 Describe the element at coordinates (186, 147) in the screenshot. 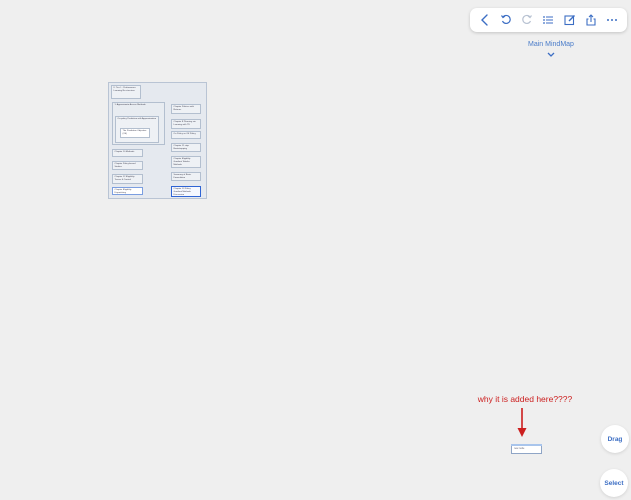

I see `node-right-3: Chapter 11 step Bootstrapping` at that location.